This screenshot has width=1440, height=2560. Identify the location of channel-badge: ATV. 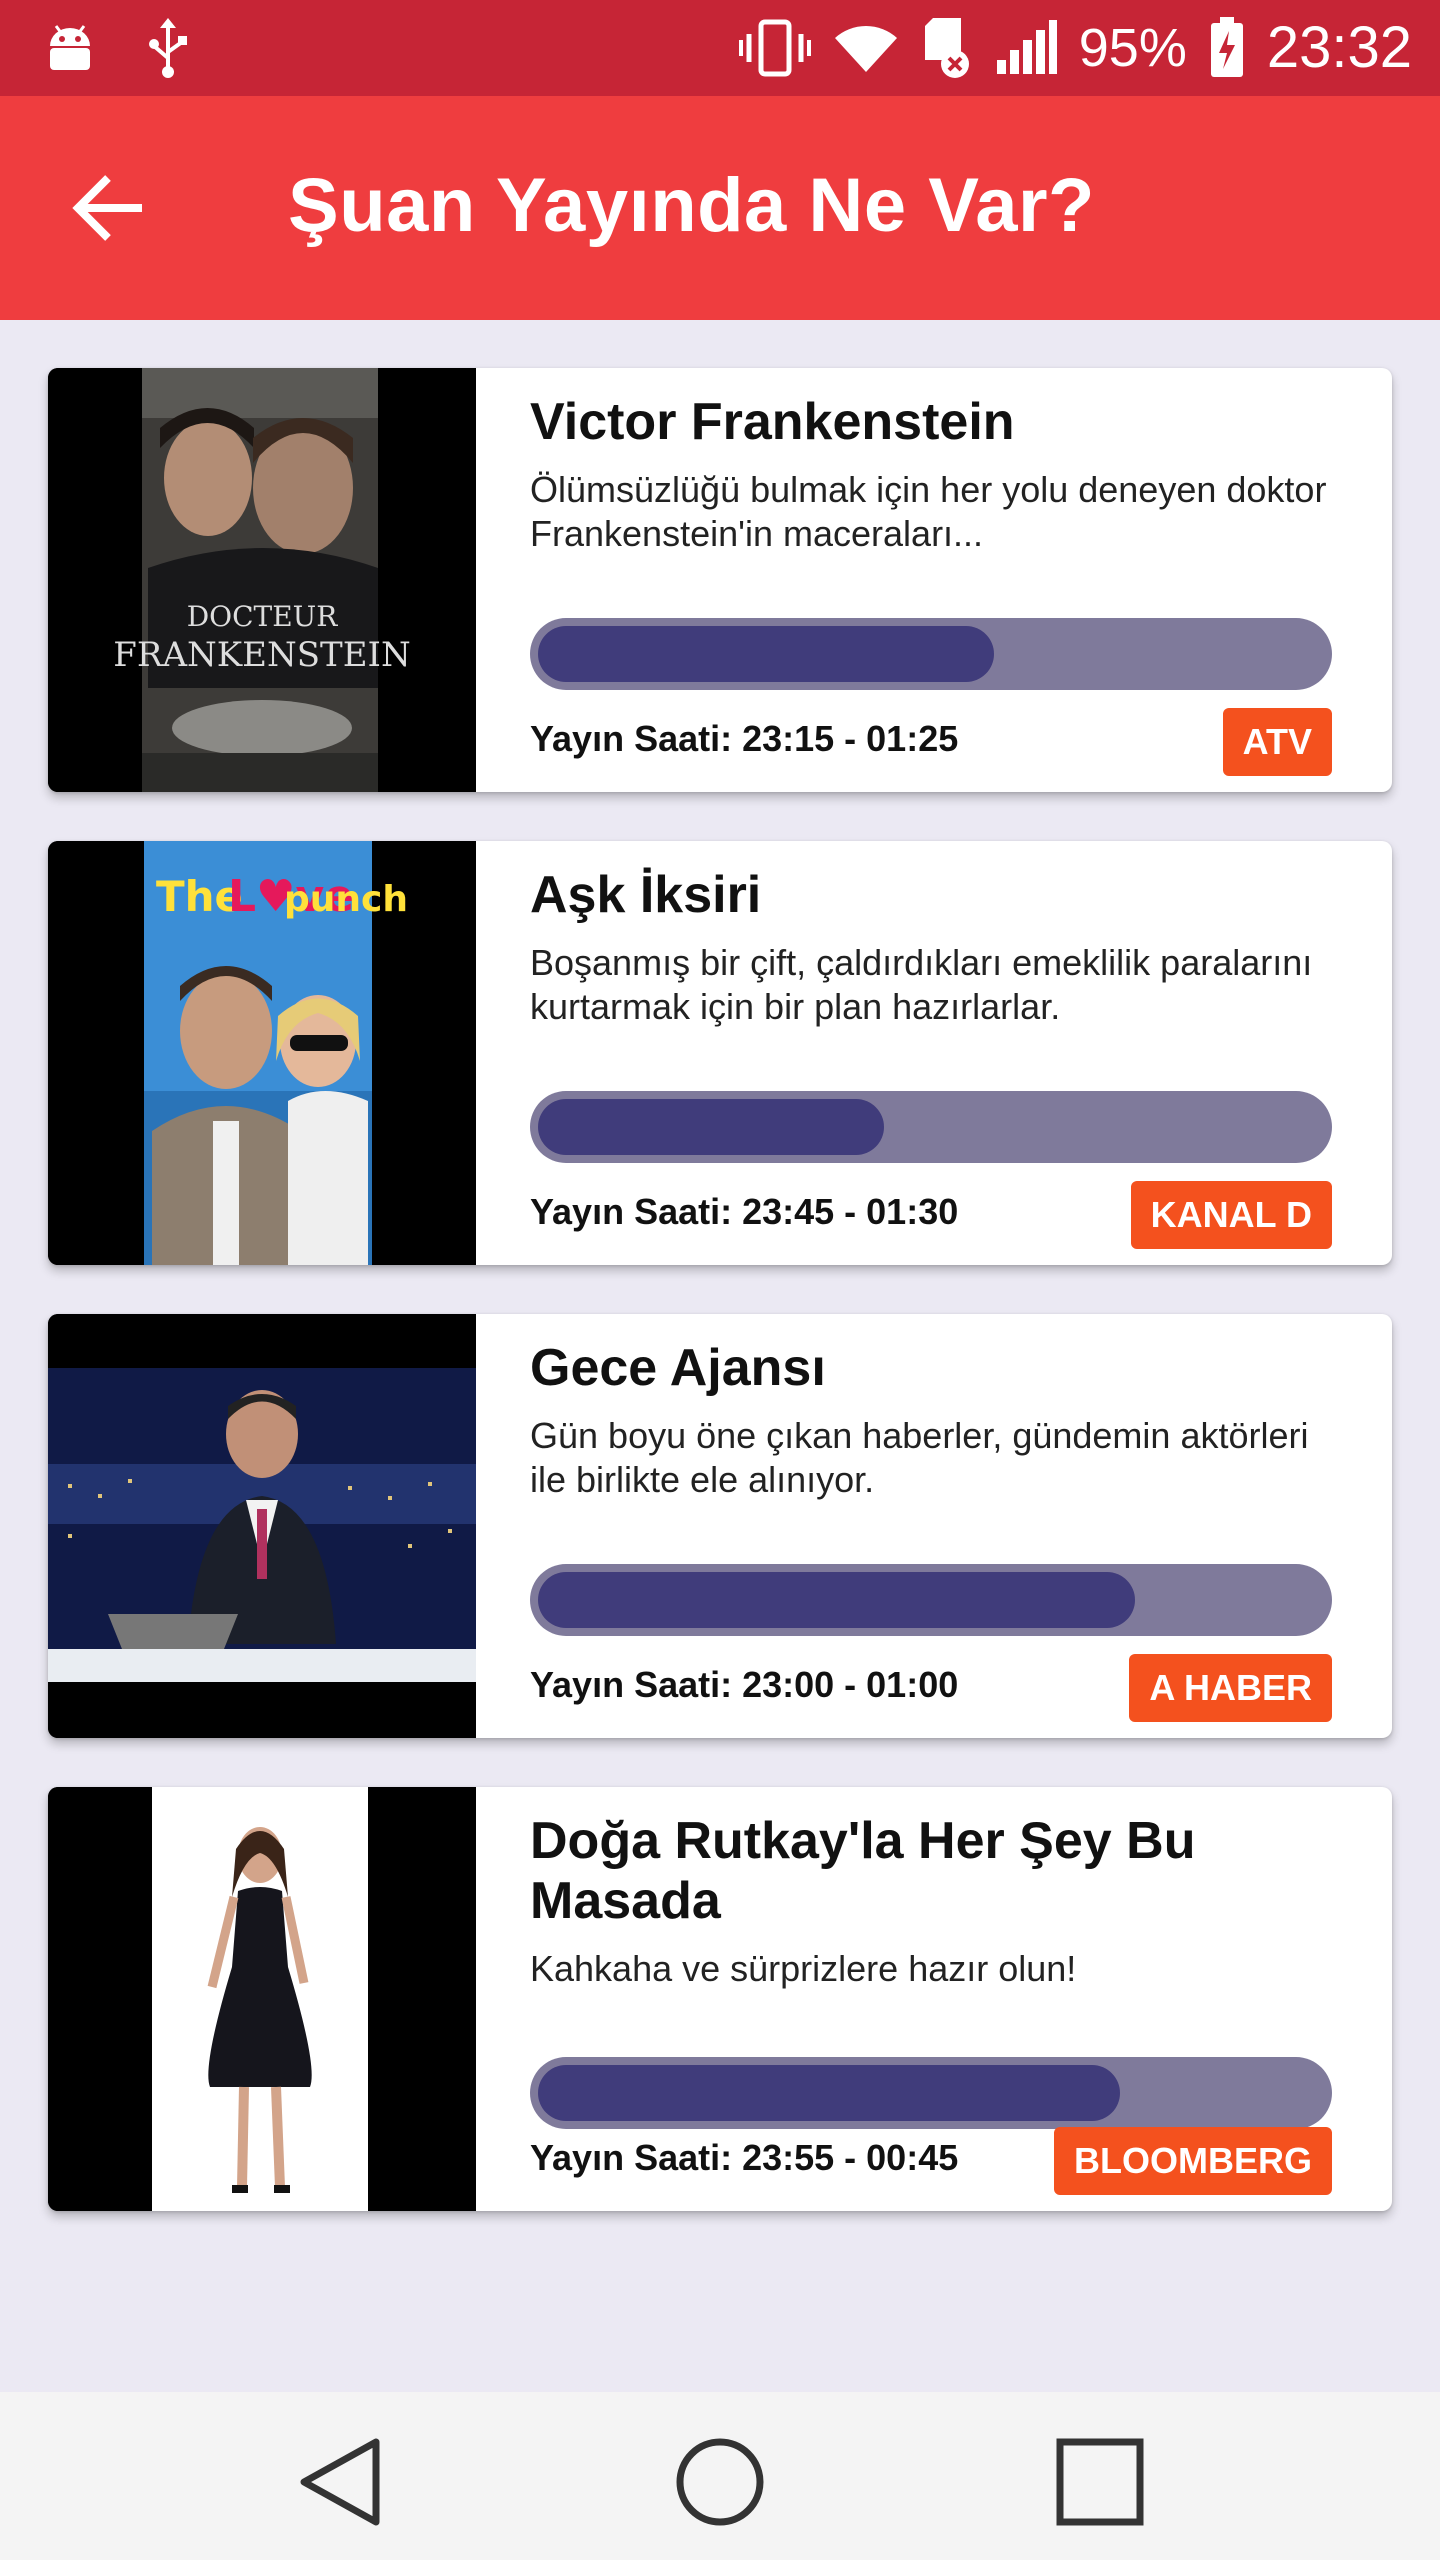
(1277, 742).